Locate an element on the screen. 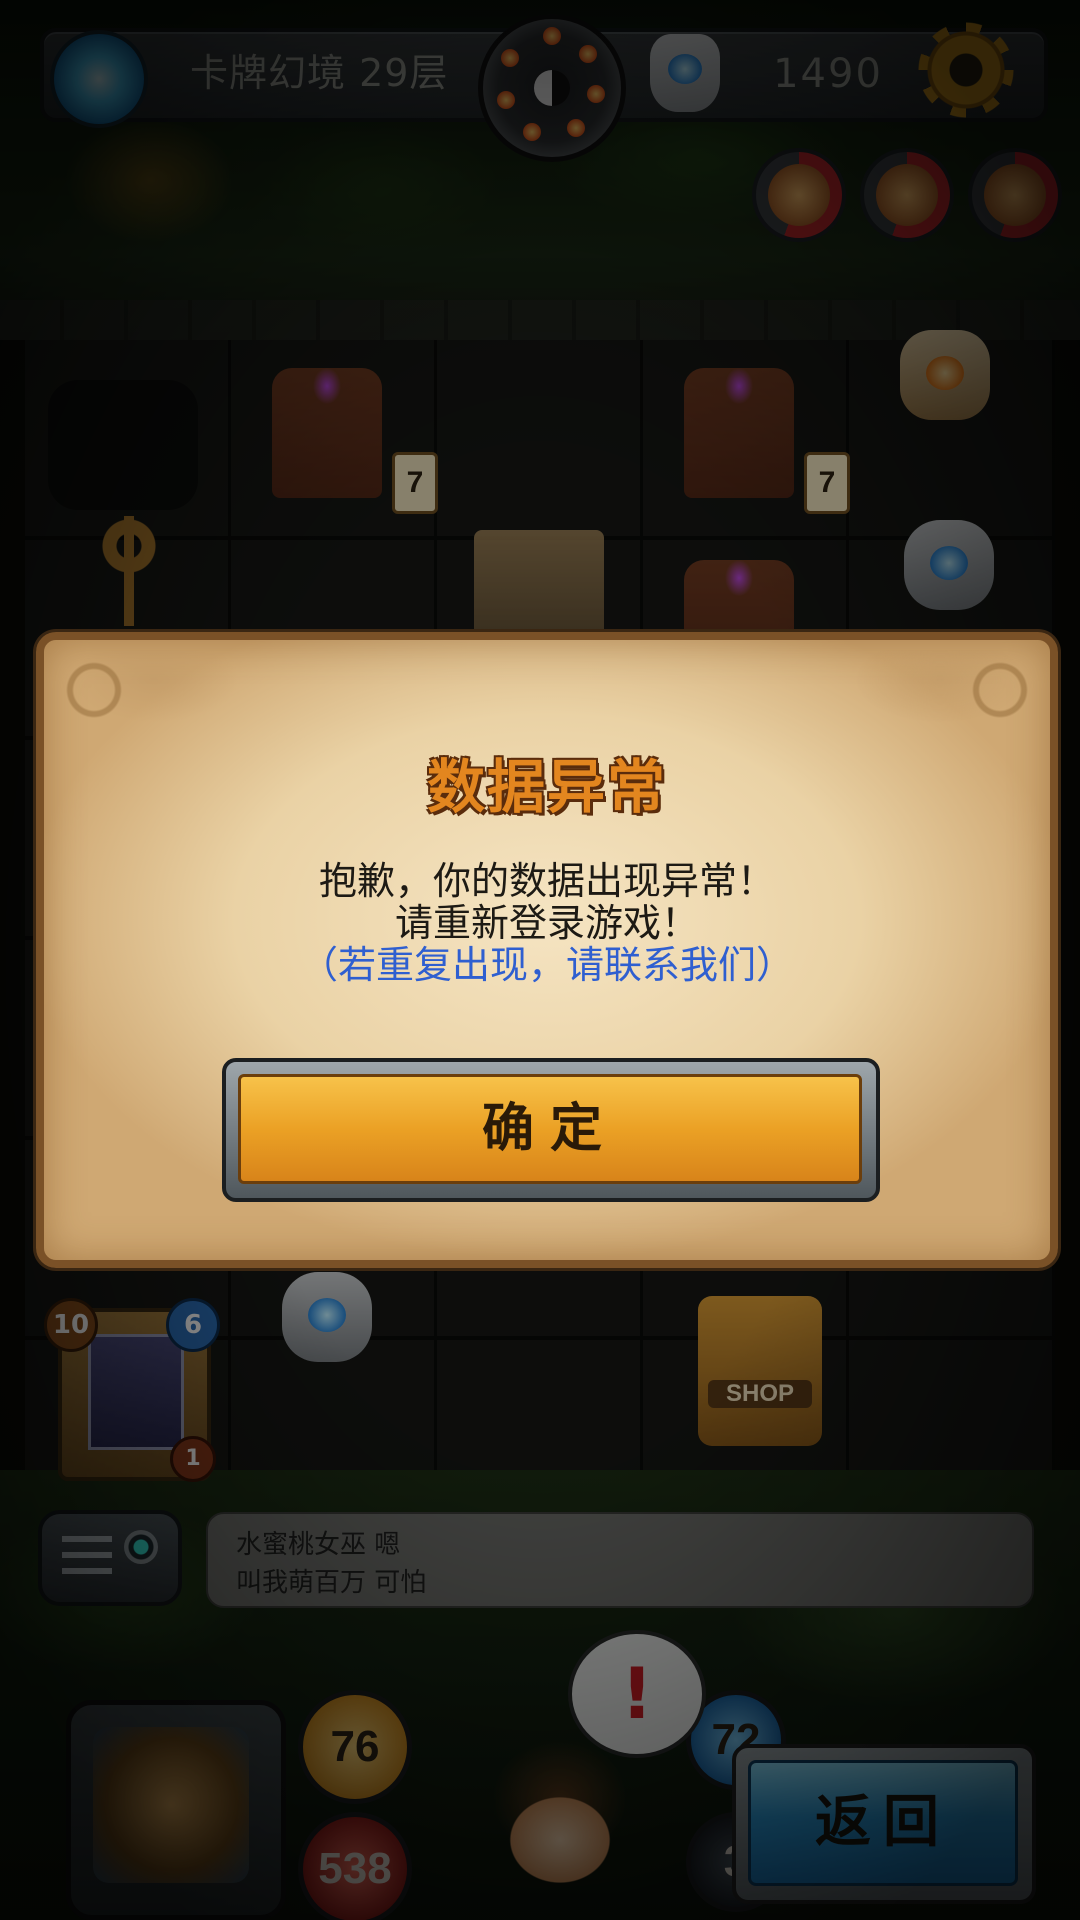  confirm-button-label: 确定 is located at coordinates (550, 1129).